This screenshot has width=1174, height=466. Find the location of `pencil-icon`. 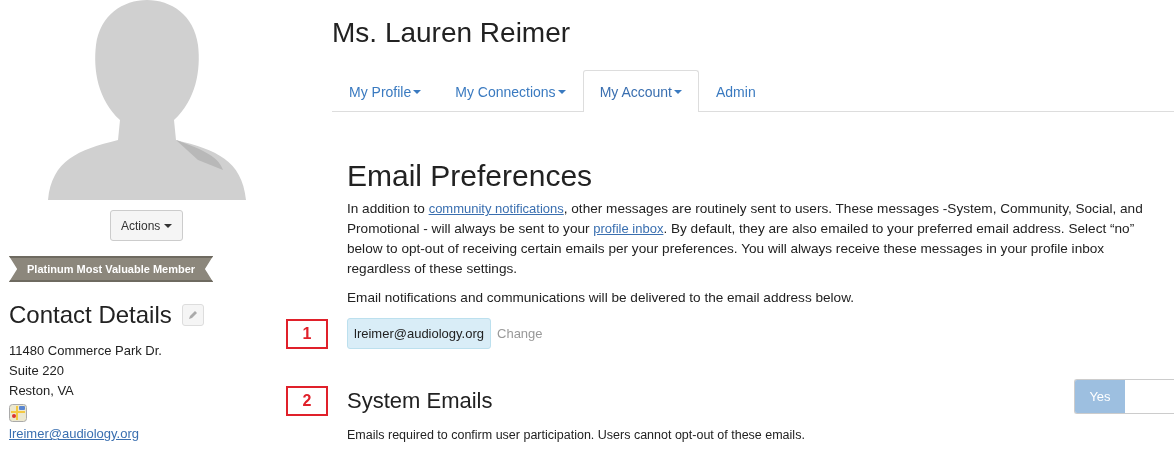

pencil-icon is located at coordinates (192, 315).